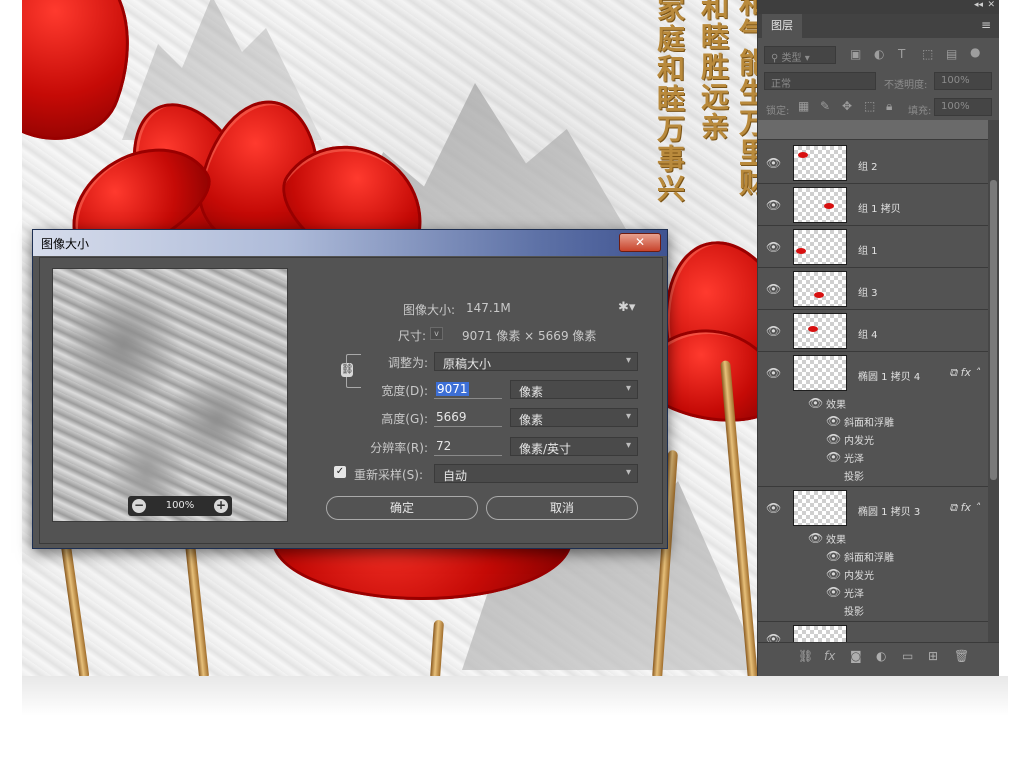  Describe the element at coordinates (933, 656) in the screenshot. I see `new-layer-icon: ⊞` at that location.